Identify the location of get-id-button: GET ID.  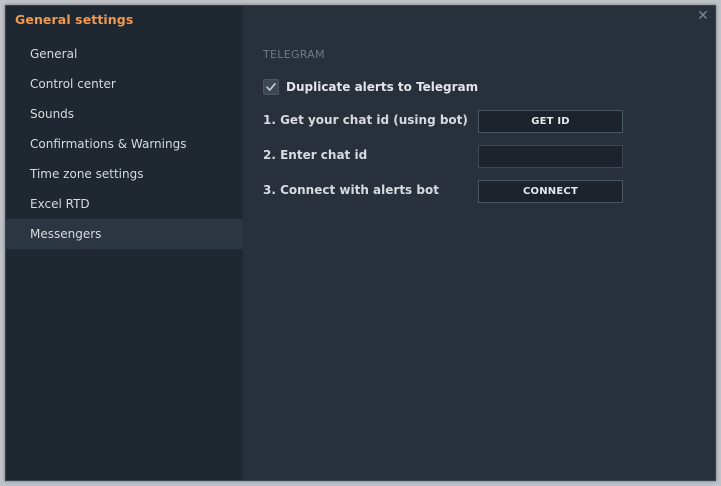
(550, 121).